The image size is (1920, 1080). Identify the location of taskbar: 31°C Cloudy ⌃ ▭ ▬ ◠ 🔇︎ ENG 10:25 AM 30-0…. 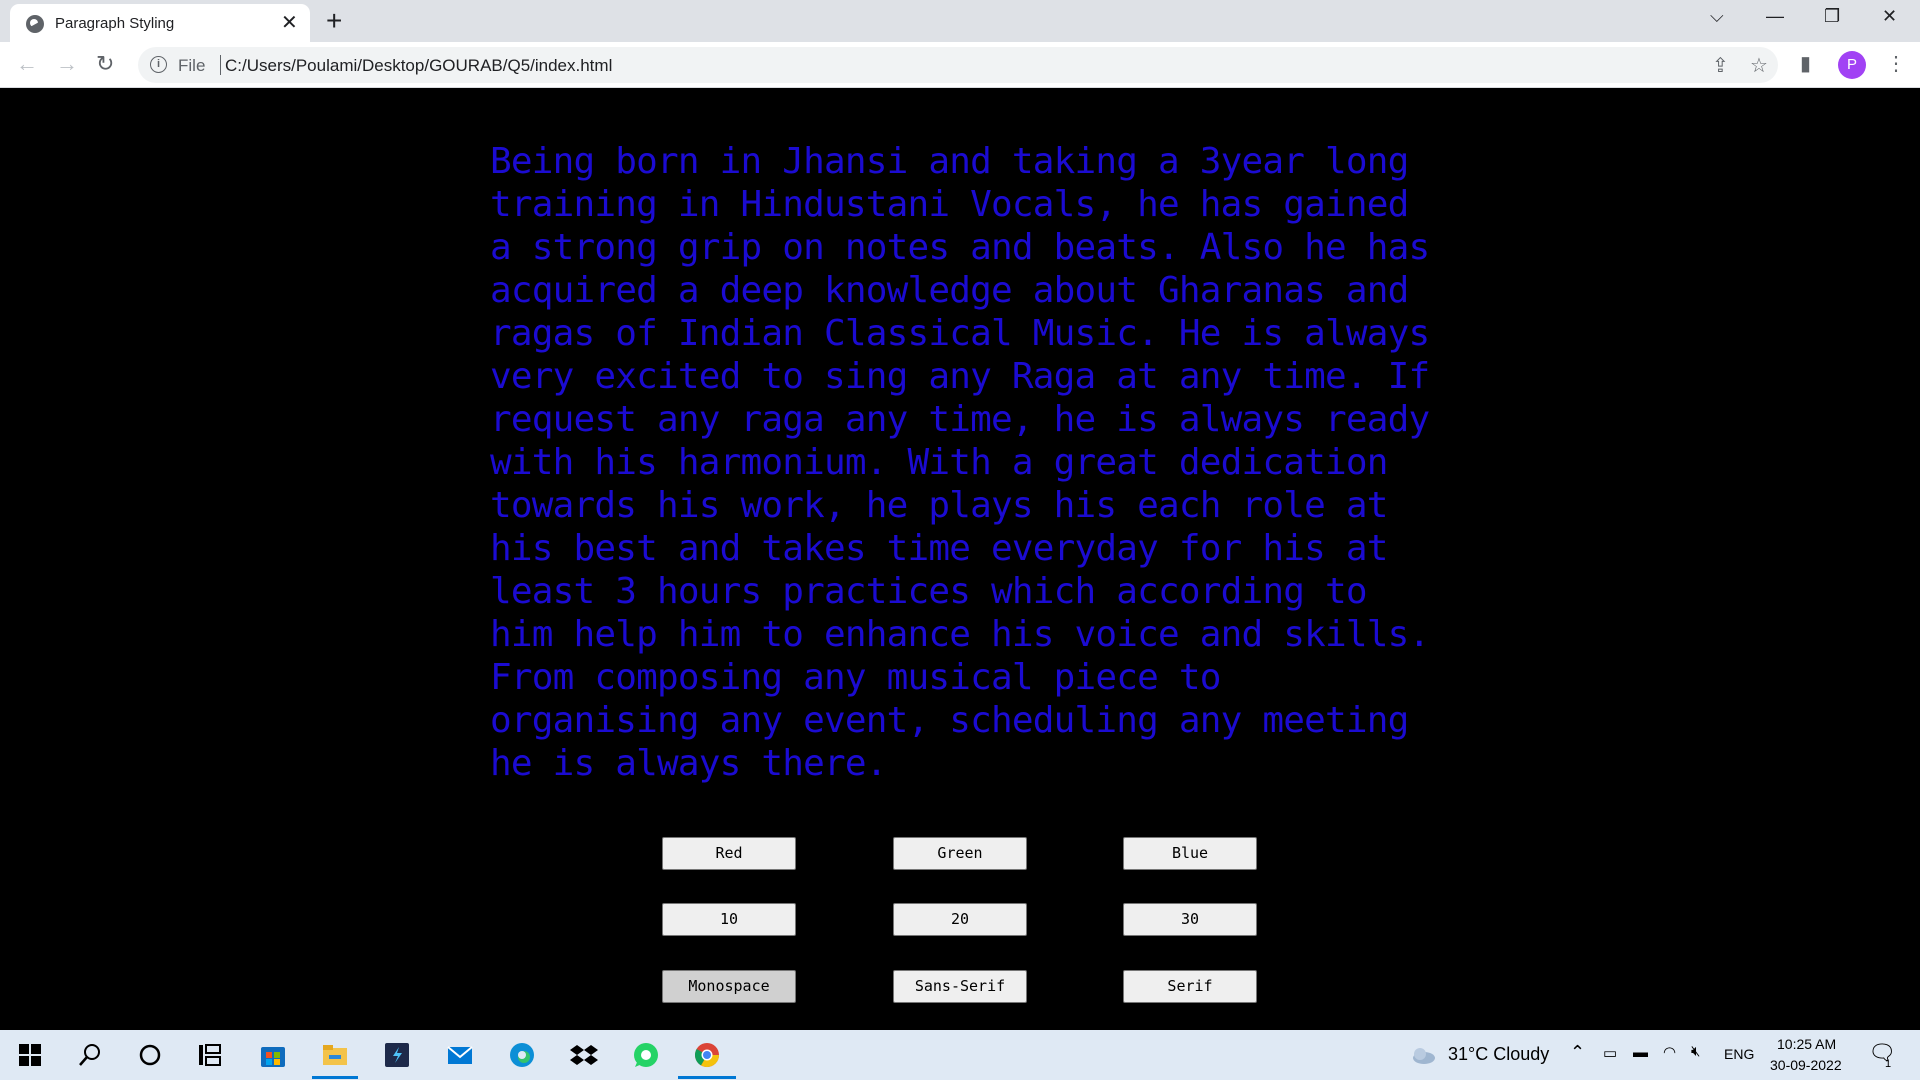
(960, 1055).